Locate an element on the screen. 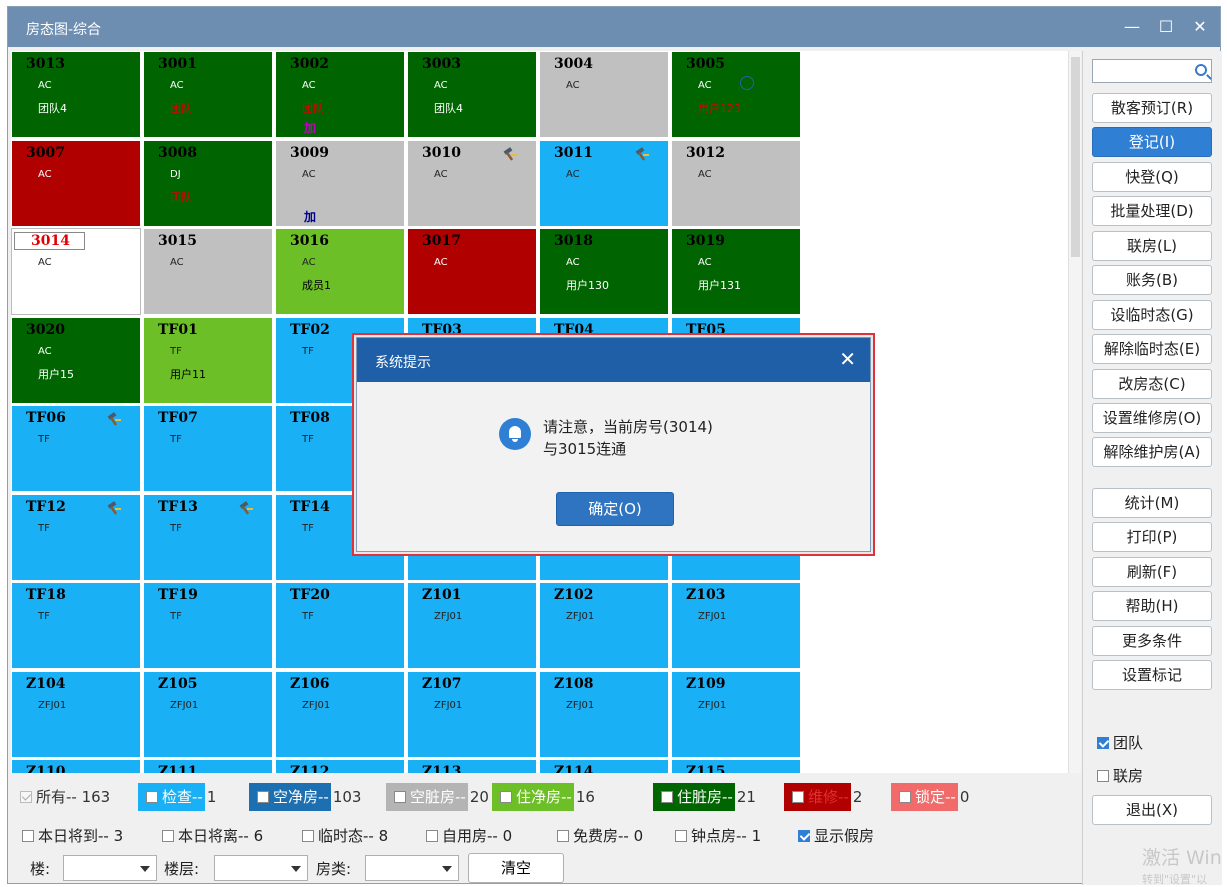  sidebar-button: 快登(Q) is located at coordinates (1152, 177).